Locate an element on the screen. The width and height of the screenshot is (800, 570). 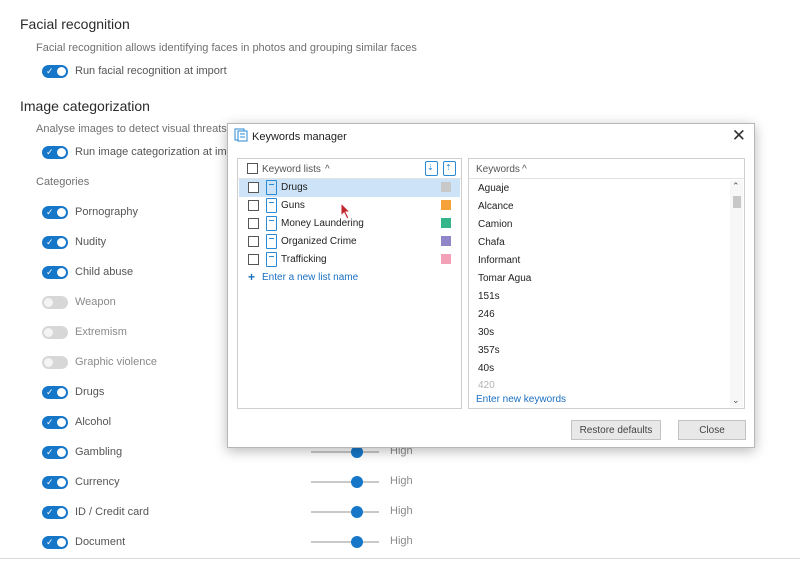
category-toggle-currency: ✓ is located at coordinates (55, 482).